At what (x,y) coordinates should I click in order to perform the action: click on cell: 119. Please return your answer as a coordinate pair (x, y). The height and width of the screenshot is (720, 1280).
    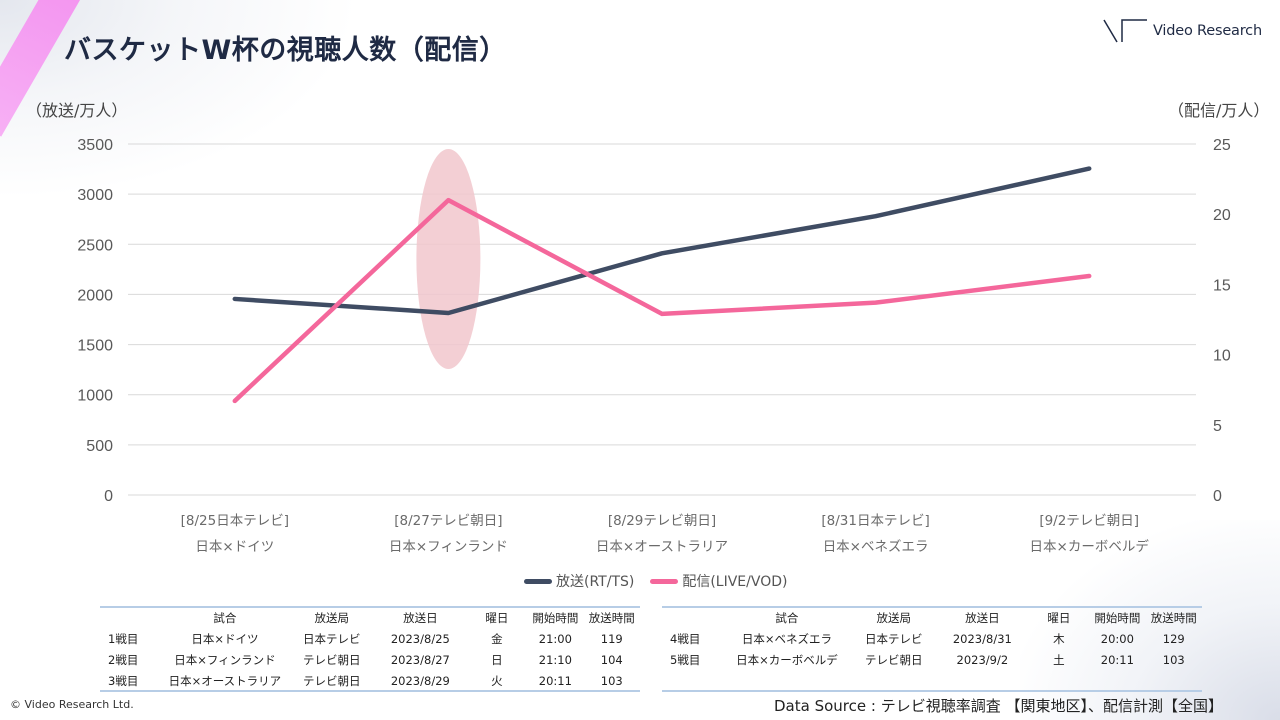
    Looking at the image, I should click on (611, 638).